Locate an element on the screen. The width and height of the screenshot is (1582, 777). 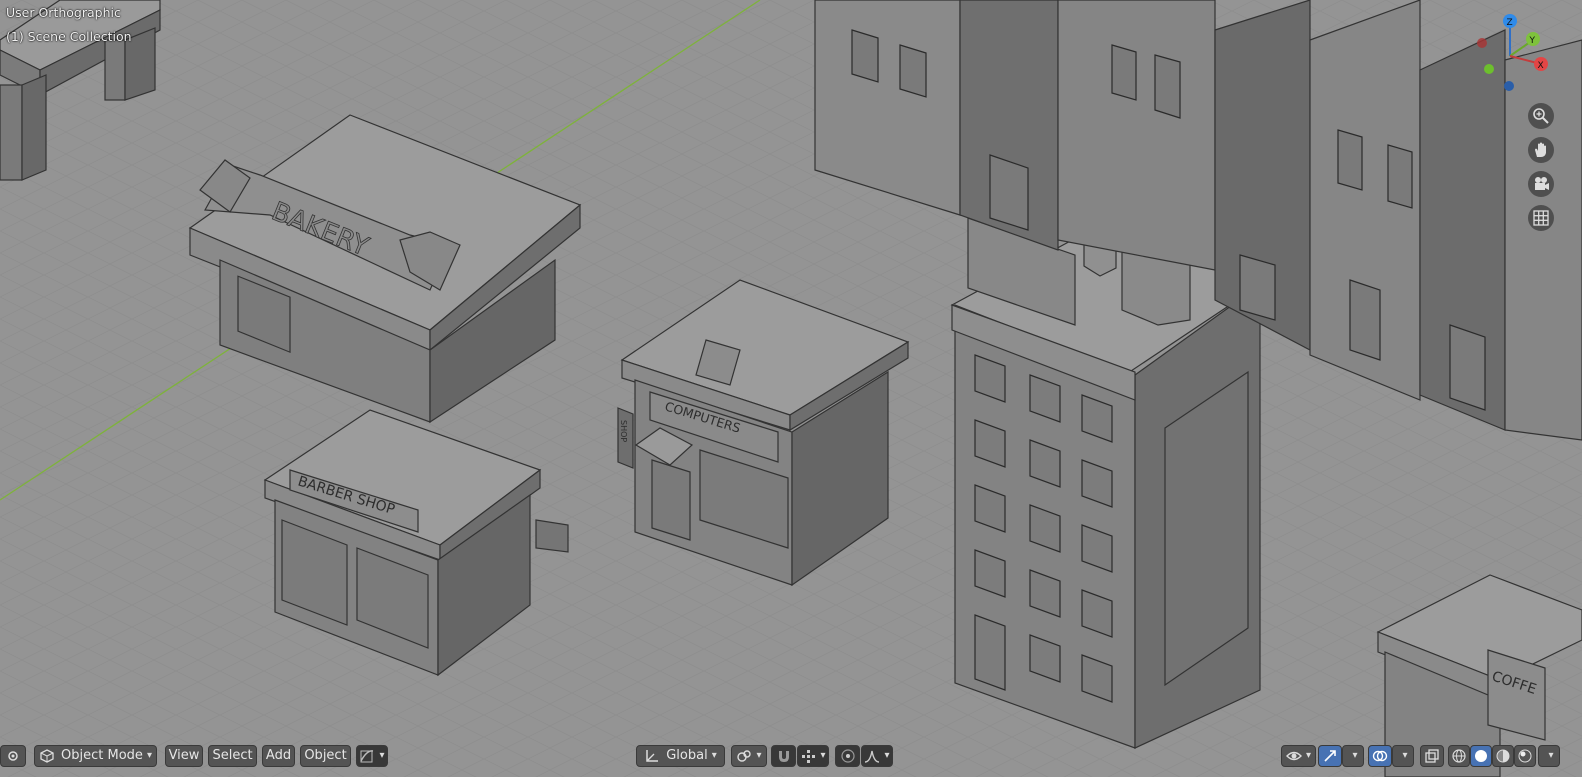
wireframe-shading-button is located at coordinates (1459, 756).